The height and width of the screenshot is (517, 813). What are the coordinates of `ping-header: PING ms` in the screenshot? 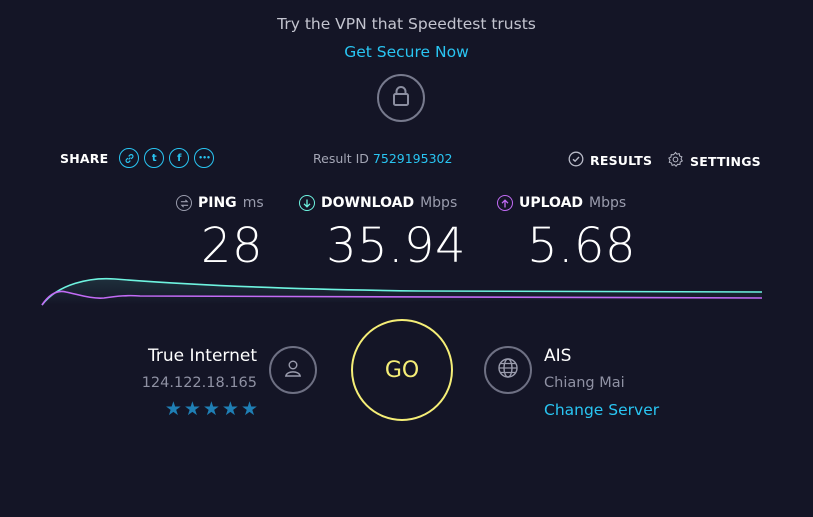 It's located at (220, 203).